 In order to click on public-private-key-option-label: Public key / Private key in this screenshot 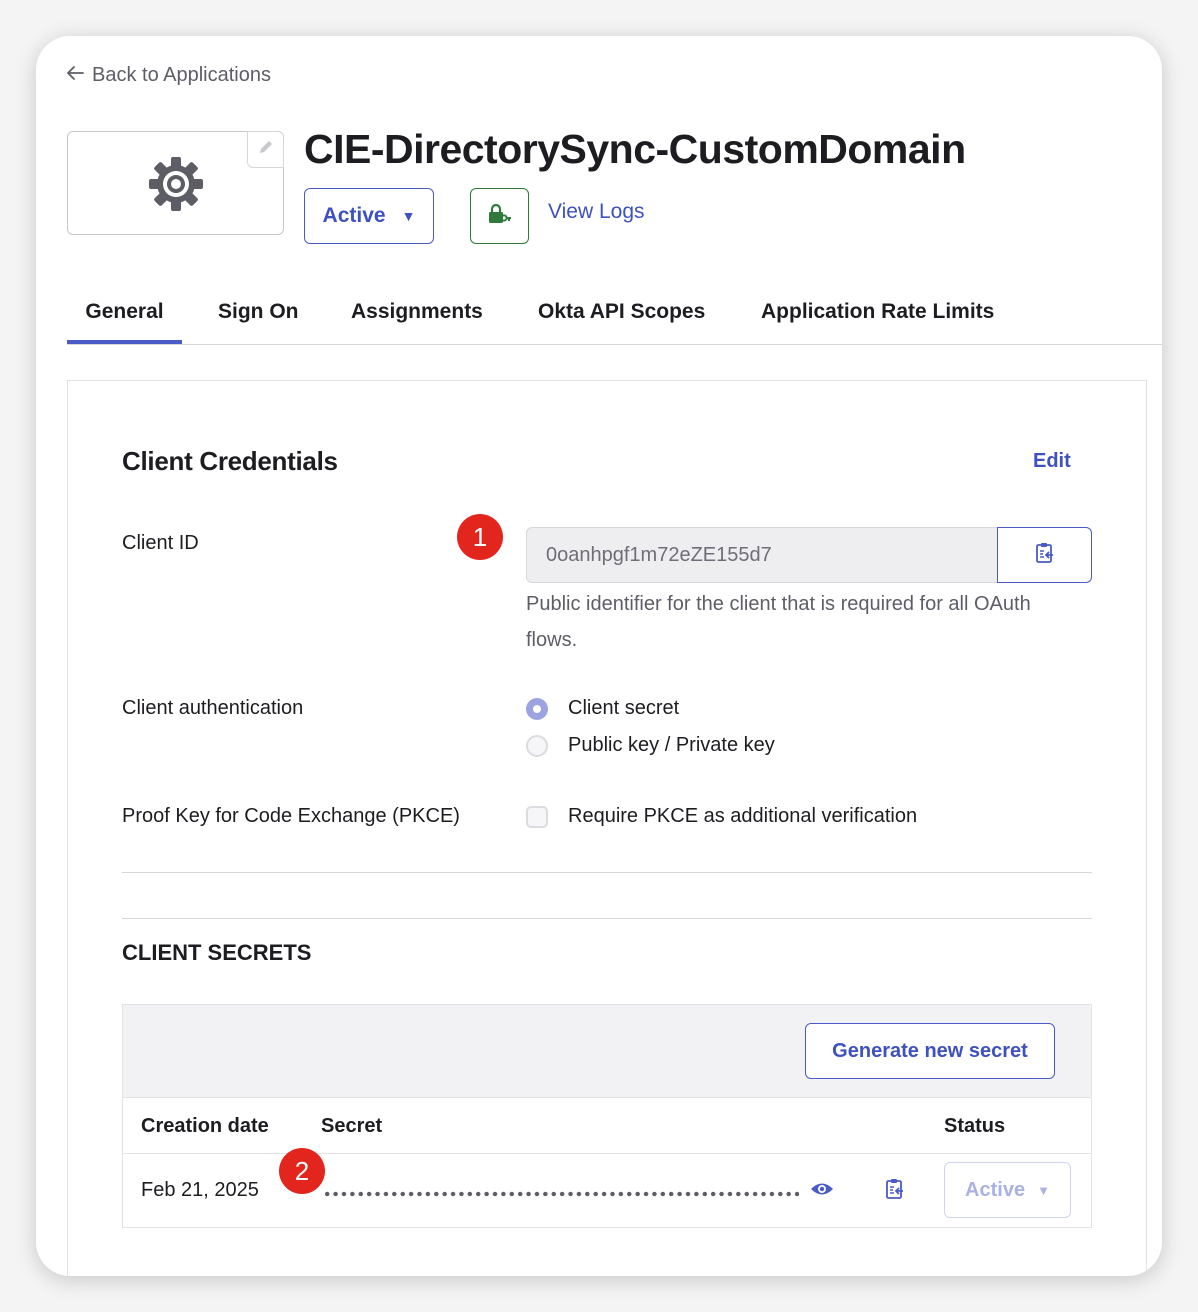, I will do `click(671, 745)`.